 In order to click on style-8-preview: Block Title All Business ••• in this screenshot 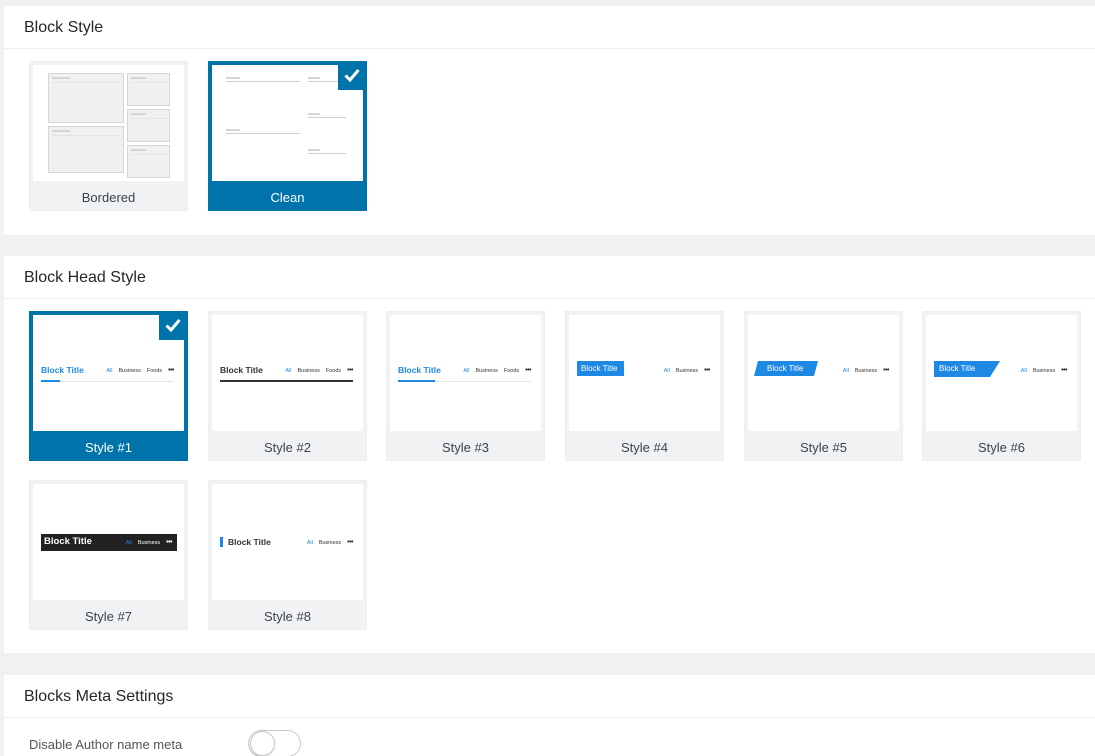, I will do `click(287, 542)`.